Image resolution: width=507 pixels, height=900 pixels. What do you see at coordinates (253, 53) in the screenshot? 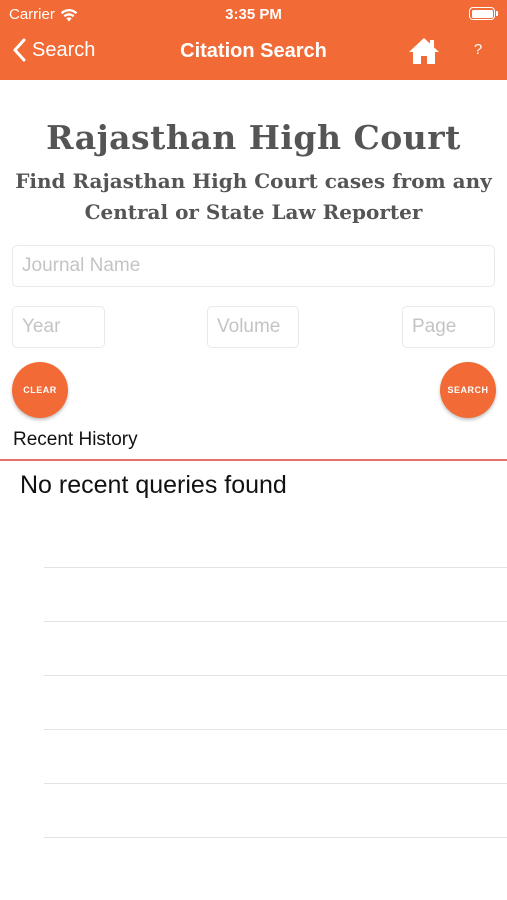
I see `navigation-bar: Search Citation Search ?` at bounding box center [253, 53].